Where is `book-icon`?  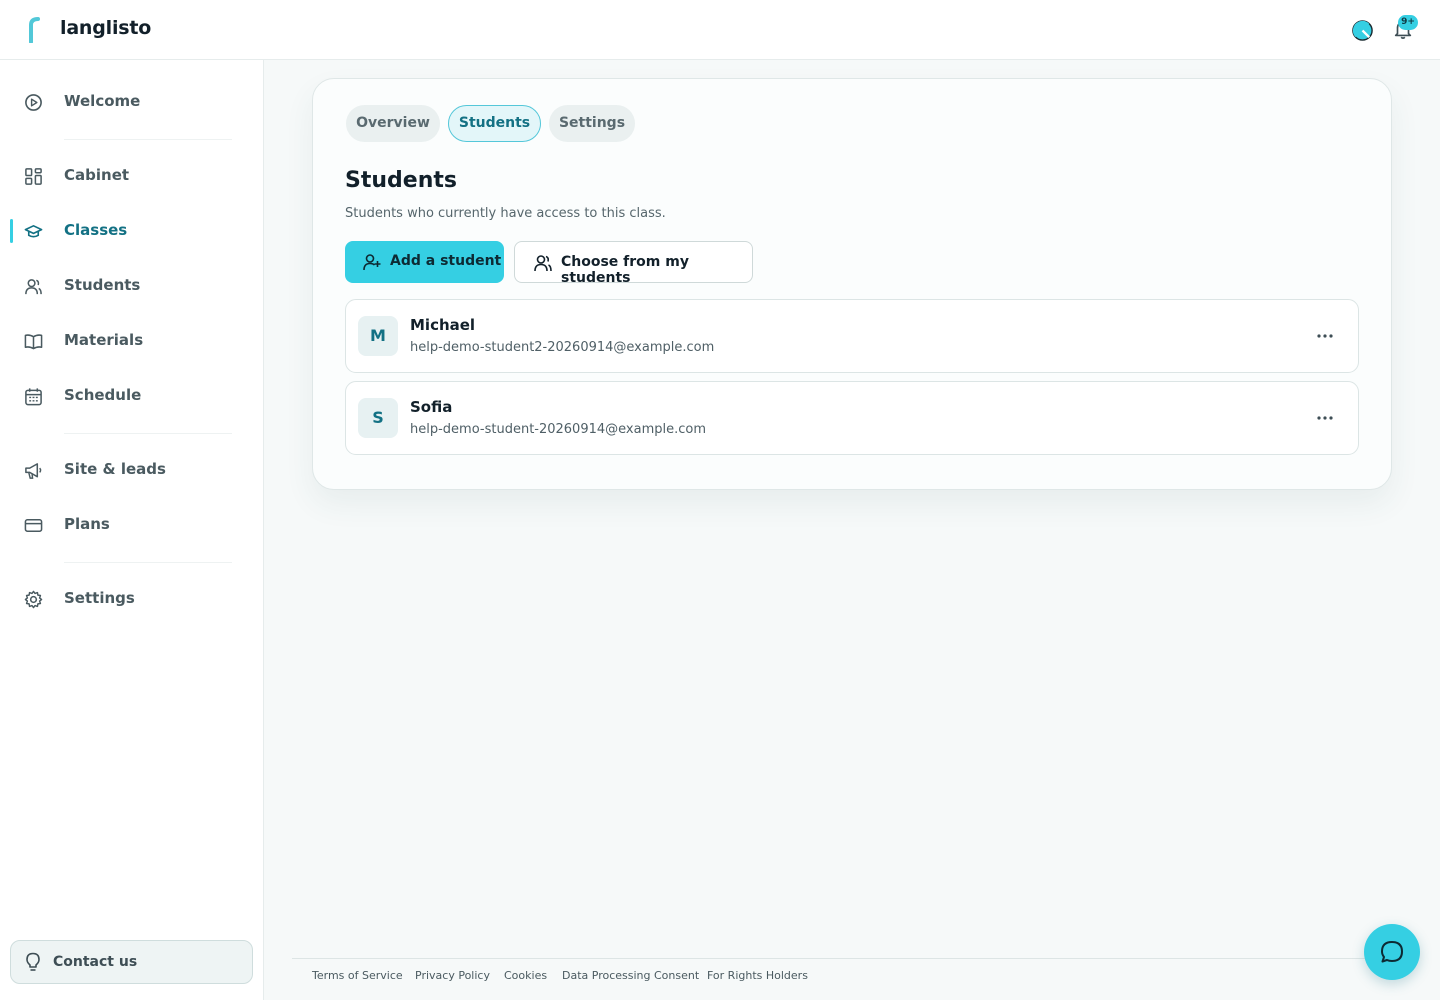 book-icon is located at coordinates (33, 342).